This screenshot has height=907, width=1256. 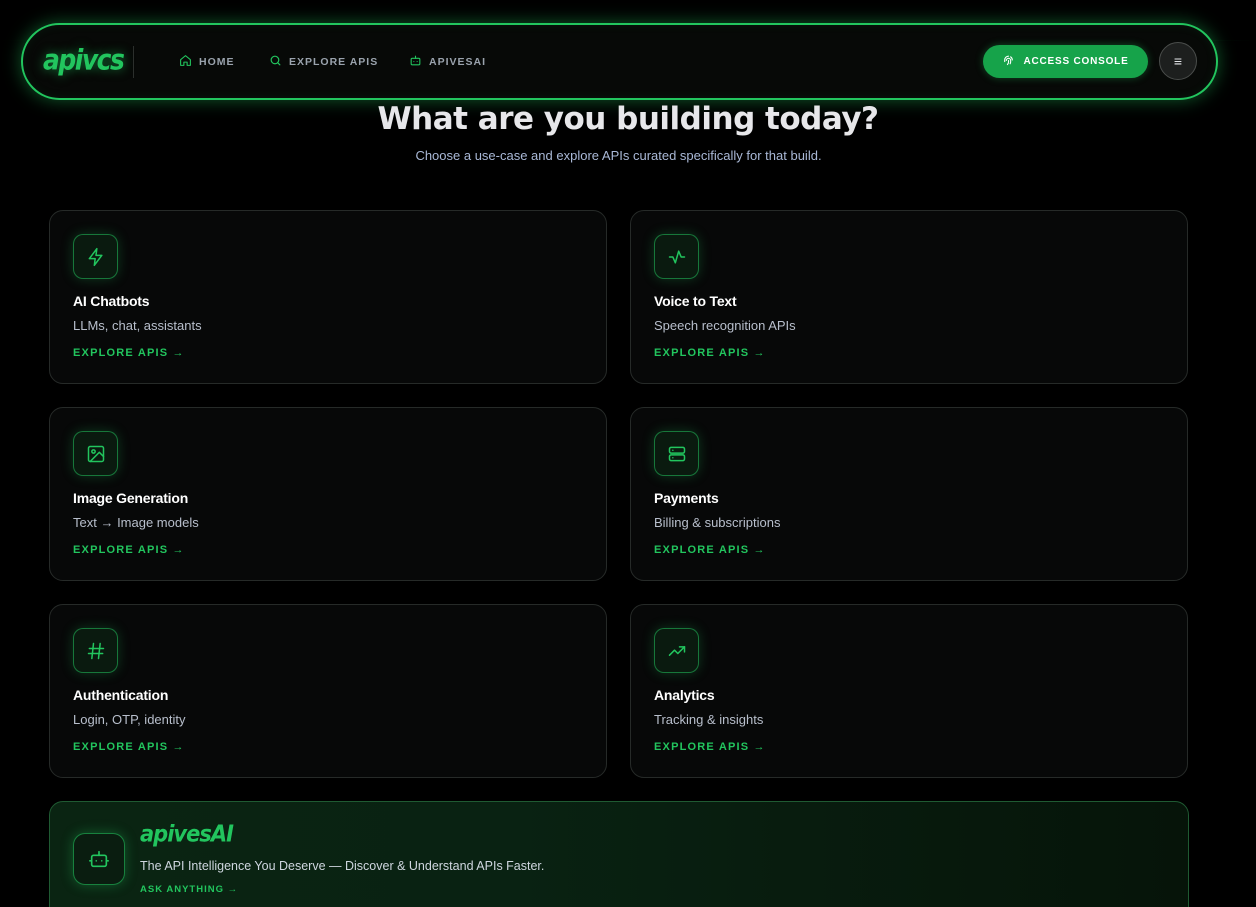 I want to click on trending-up-icon, so click(x=676, y=650).